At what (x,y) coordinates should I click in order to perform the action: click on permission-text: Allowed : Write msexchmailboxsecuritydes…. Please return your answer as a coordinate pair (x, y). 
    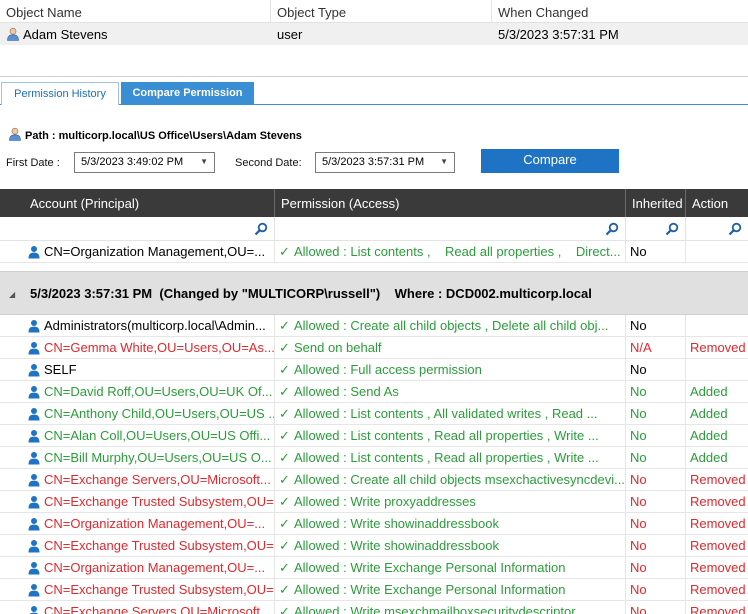
    Looking at the image, I should click on (435, 609).